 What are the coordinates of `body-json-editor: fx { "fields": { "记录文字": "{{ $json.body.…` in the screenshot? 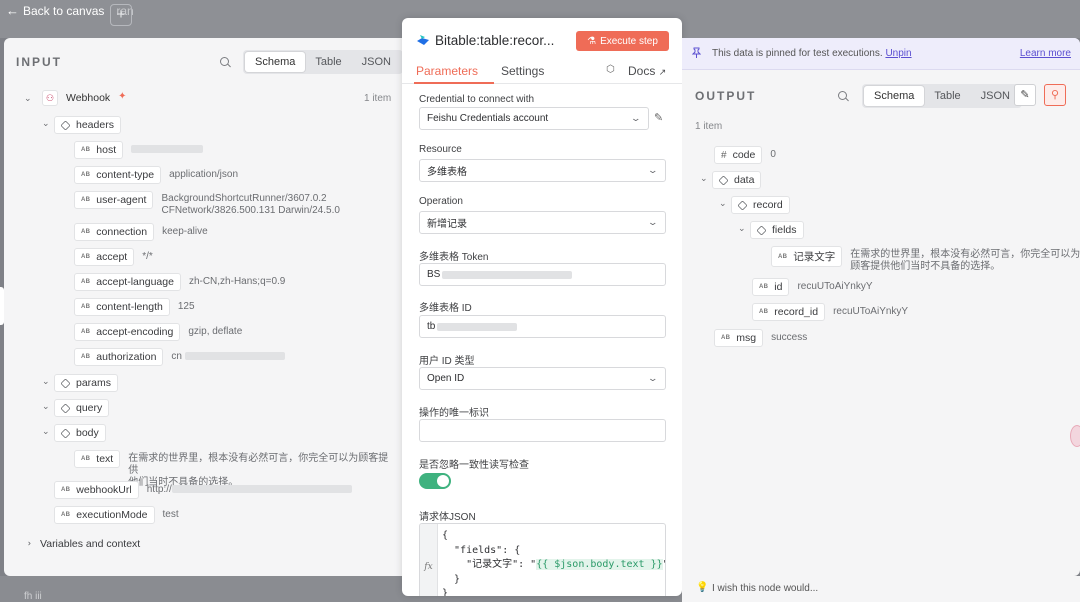 It's located at (542, 559).